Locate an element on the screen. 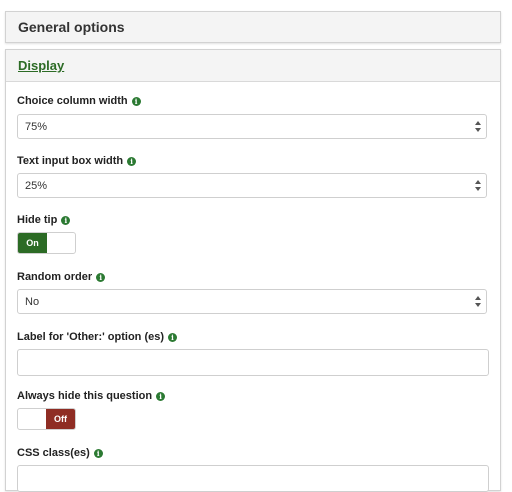 The height and width of the screenshot is (492, 512). random-order-value: No is located at coordinates (32, 302).